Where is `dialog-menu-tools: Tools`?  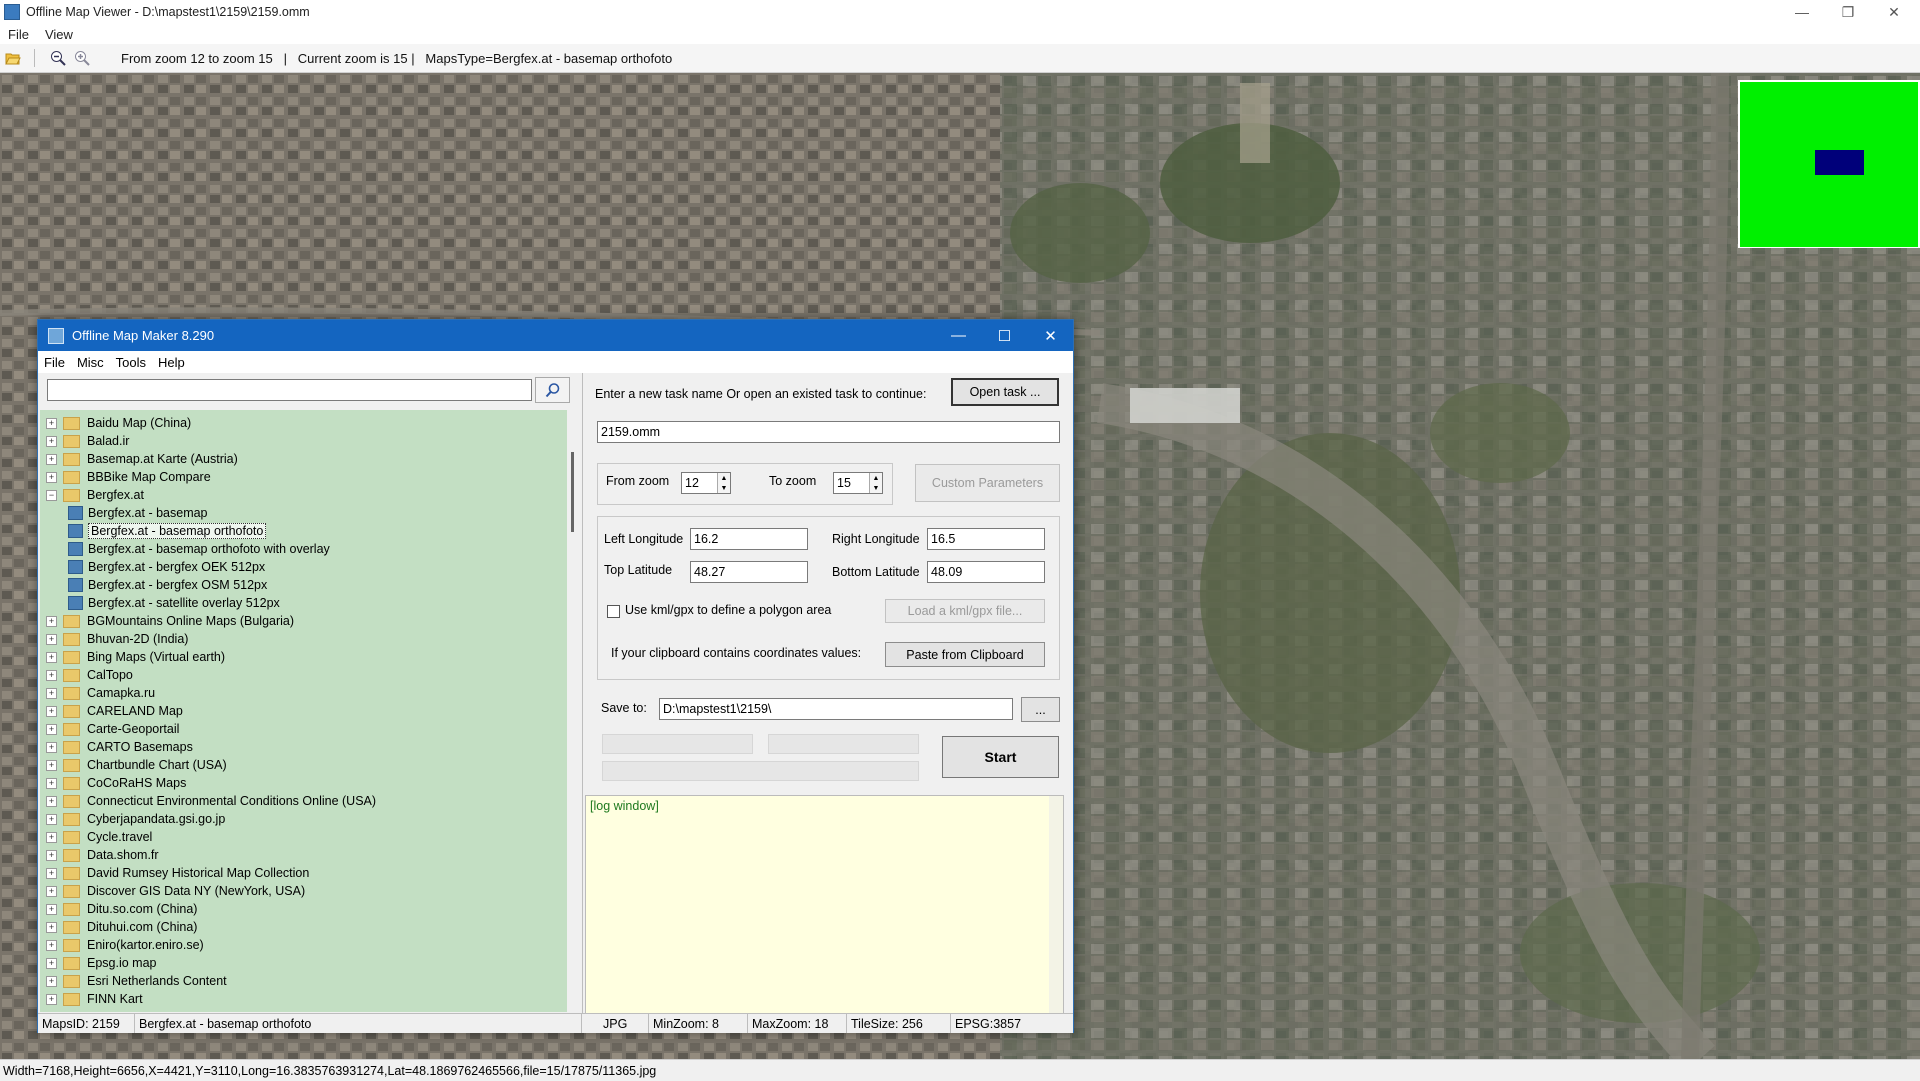
dialog-menu-tools: Tools is located at coordinates (131, 362).